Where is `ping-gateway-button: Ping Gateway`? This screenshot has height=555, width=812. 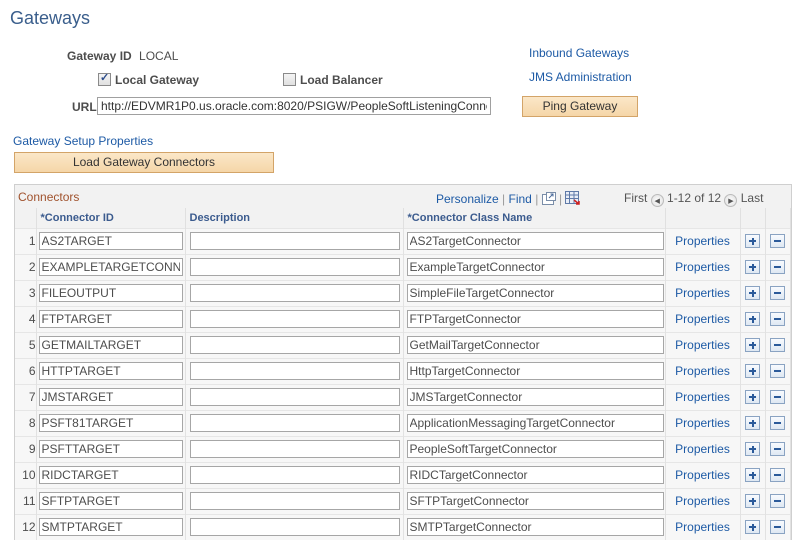 ping-gateway-button: Ping Gateway is located at coordinates (580, 106).